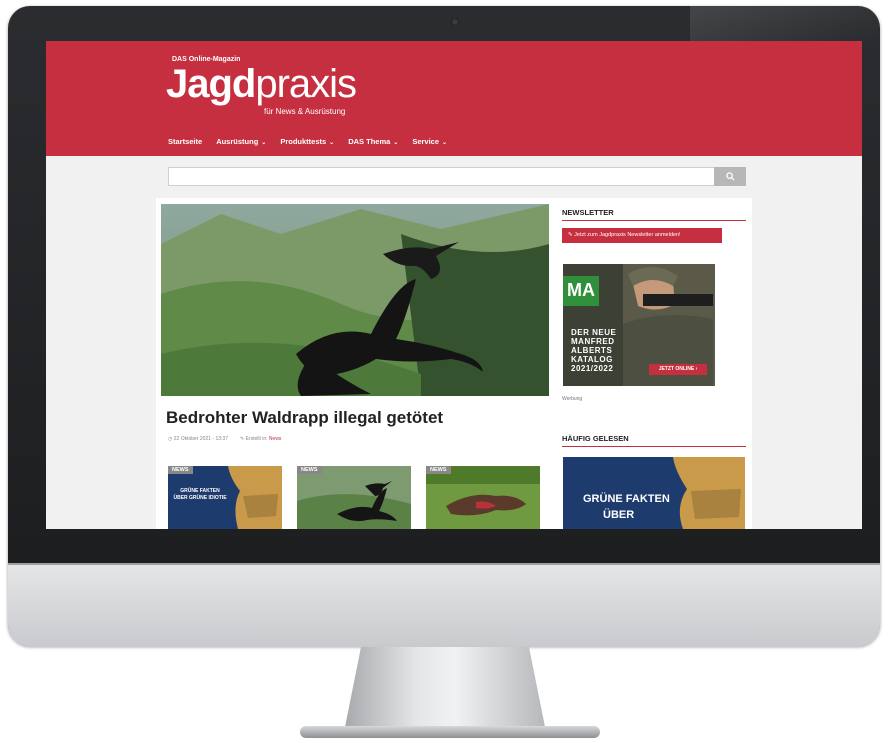 The image size is (891, 743). I want to click on nav-item-das-thema: DAS Thema ⌄, so click(373, 141).